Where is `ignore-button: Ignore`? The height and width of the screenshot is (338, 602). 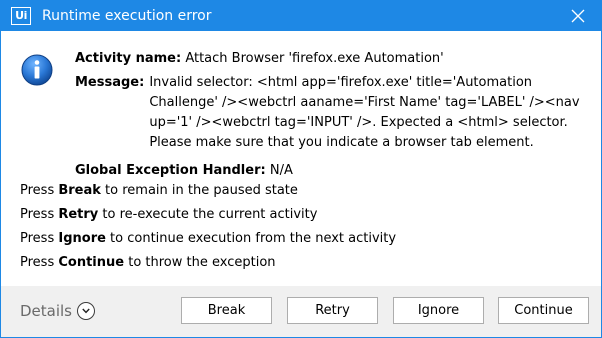 ignore-button: Ignore is located at coordinates (438, 310).